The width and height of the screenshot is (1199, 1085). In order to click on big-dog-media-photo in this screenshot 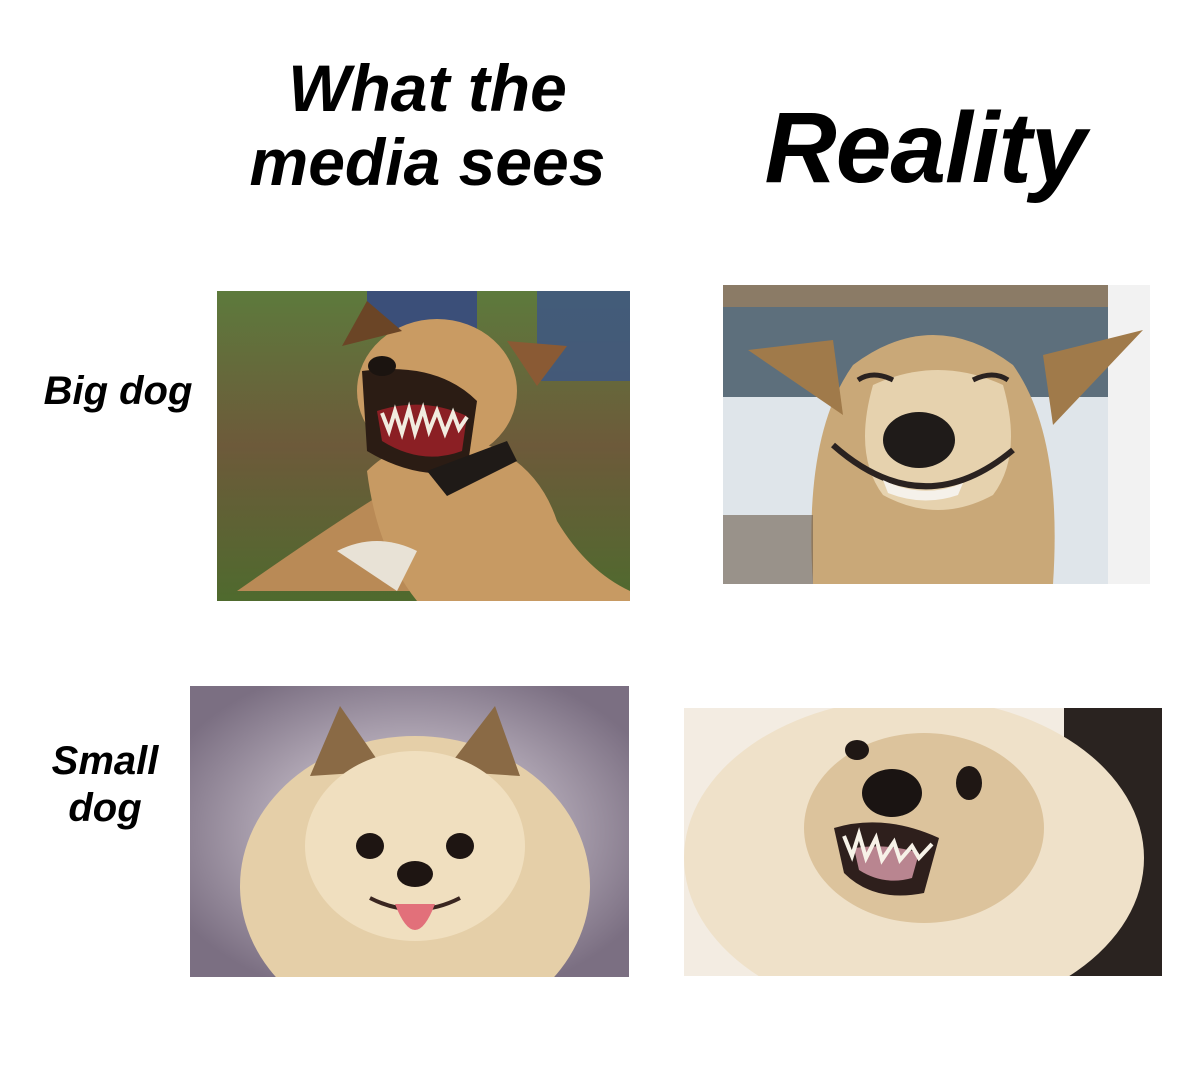, I will do `click(423, 446)`.